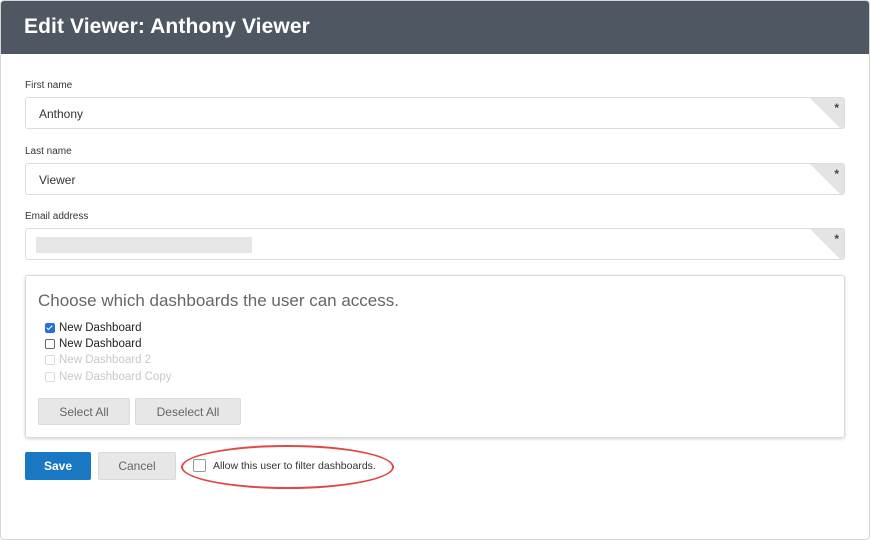 The image size is (870, 540). I want to click on last-name-label: Last name, so click(48, 151).